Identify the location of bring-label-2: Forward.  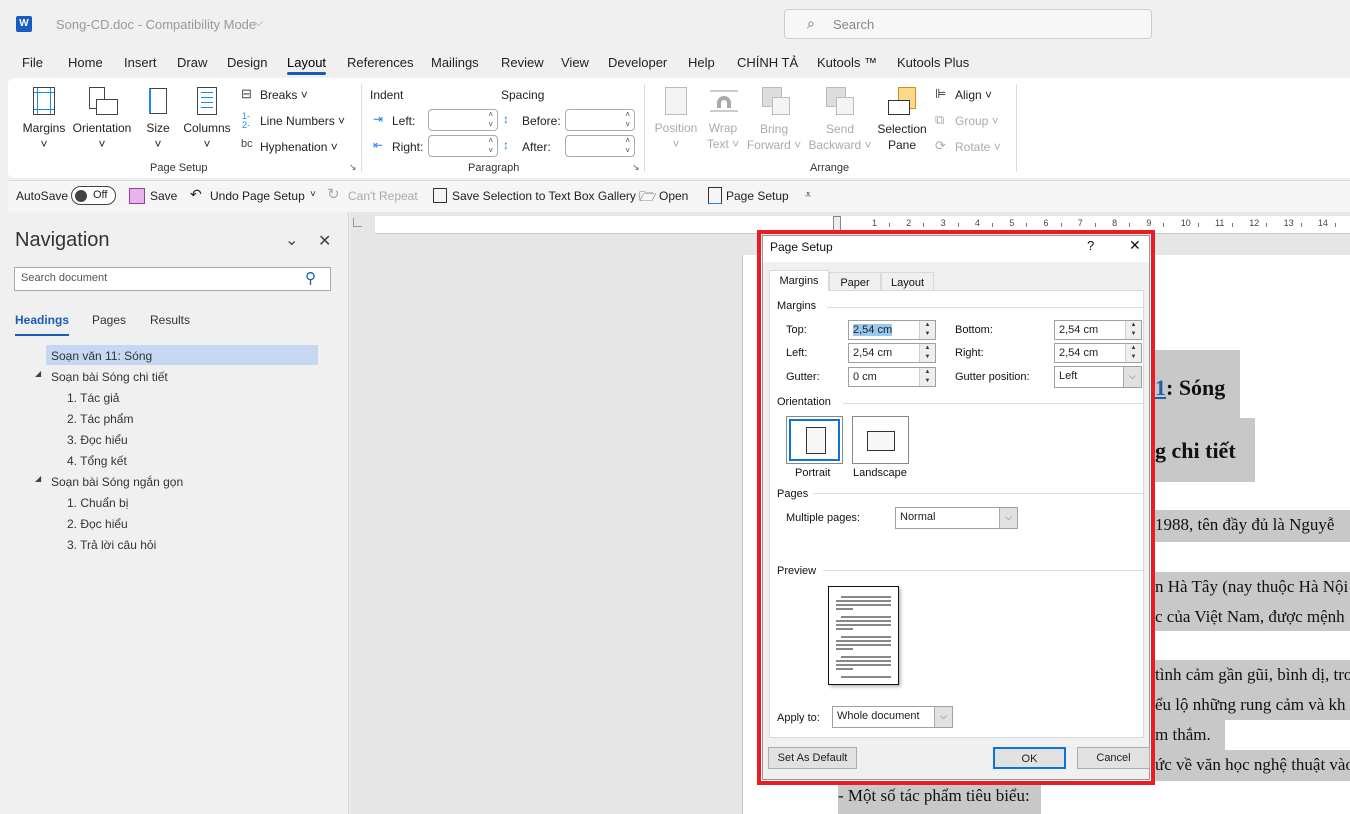
(768, 145).